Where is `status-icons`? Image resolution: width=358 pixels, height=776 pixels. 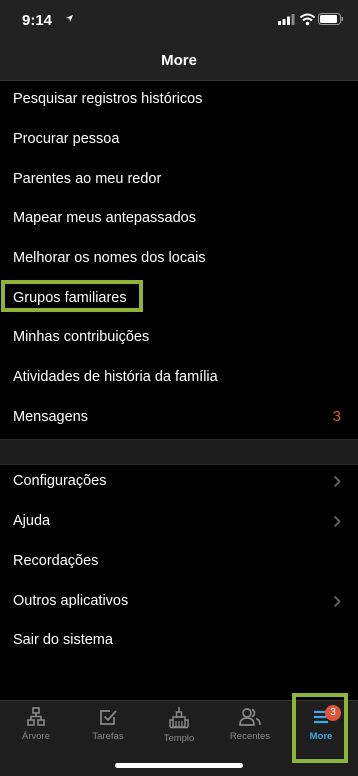
status-icons is located at coordinates (310, 19).